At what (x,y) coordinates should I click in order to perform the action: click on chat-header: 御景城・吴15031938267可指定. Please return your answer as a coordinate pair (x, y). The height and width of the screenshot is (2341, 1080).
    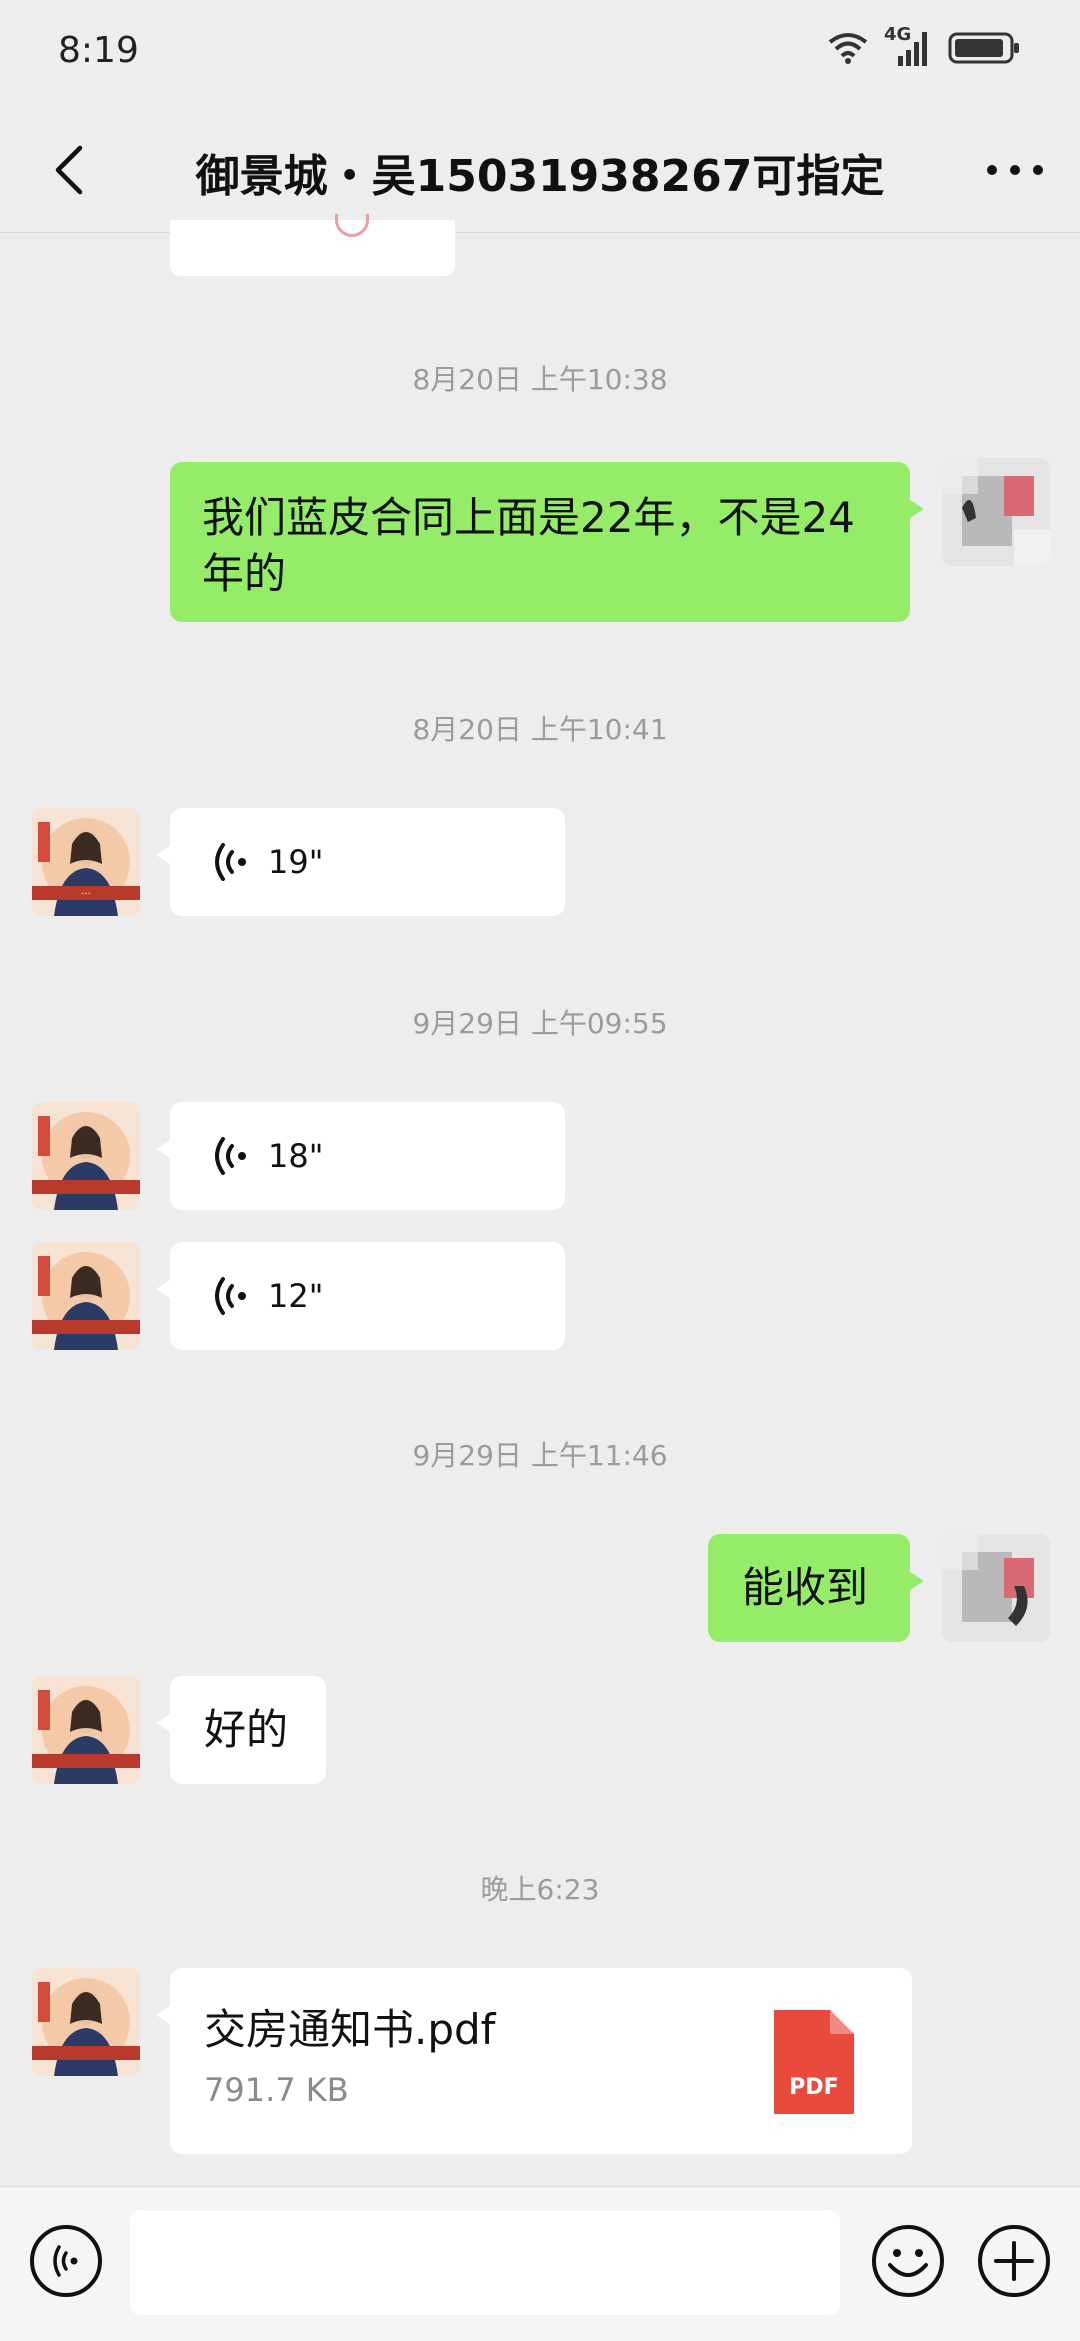
    Looking at the image, I should click on (540, 171).